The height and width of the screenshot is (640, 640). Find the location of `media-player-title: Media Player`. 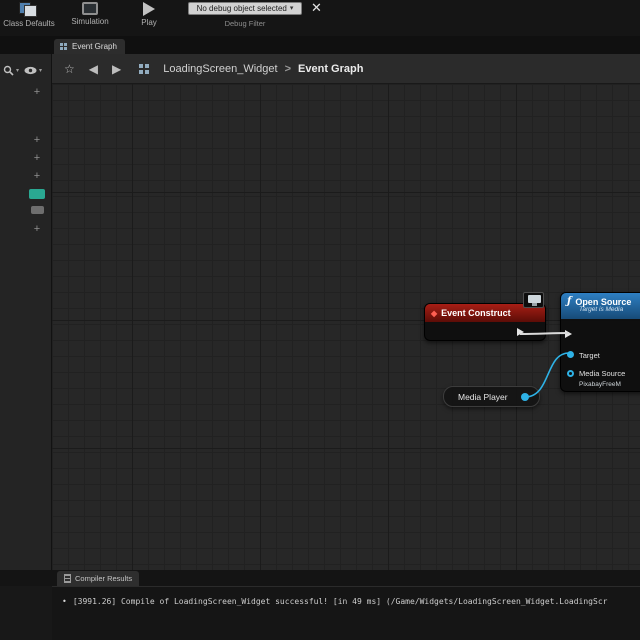

media-player-title: Media Player is located at coordinates (483, 396).